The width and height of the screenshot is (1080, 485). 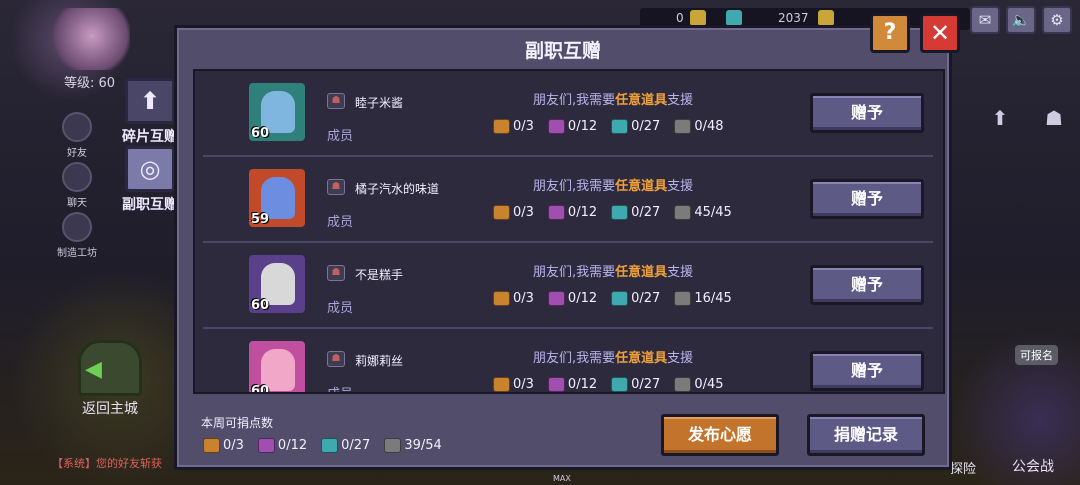 What do you see at coordinates (1000, 123) in the screenshot?
I see `upload-icon: ⬆` at bounding box center [1000, 123].